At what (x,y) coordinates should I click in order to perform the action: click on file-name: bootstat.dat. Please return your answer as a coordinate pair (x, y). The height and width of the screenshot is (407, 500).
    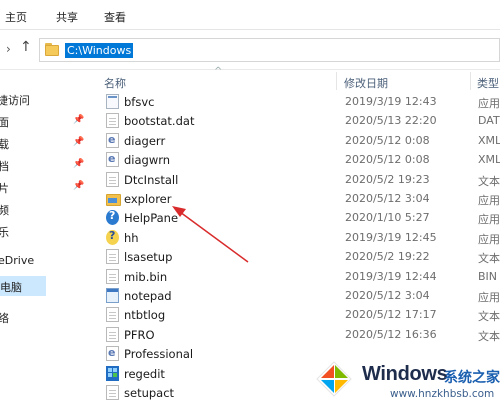
    Looking at the image, I should click on (159, 121).